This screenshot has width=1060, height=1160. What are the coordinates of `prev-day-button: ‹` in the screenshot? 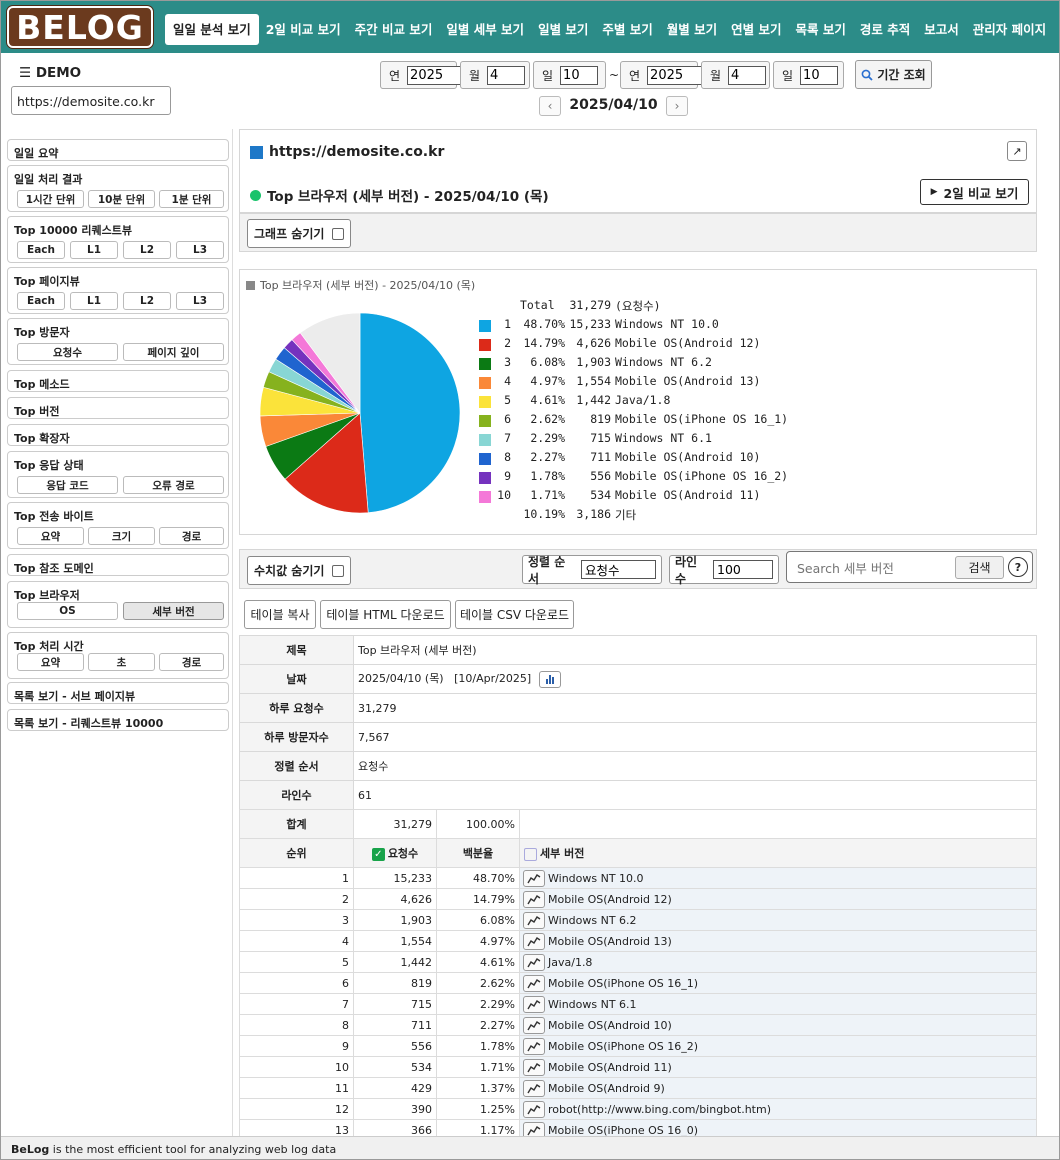 It's located at (550, 106).